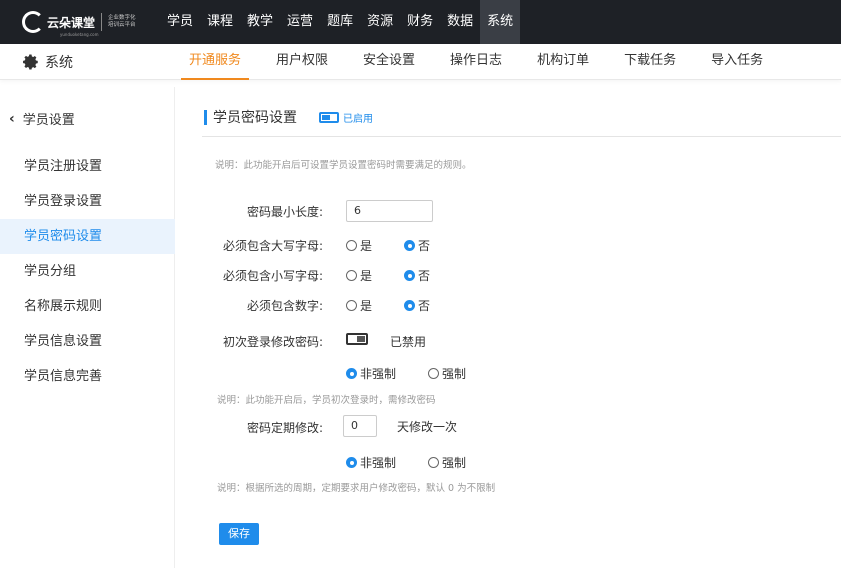  I want to click on min-length-label: 密码最小长度:, so click(284, 212).